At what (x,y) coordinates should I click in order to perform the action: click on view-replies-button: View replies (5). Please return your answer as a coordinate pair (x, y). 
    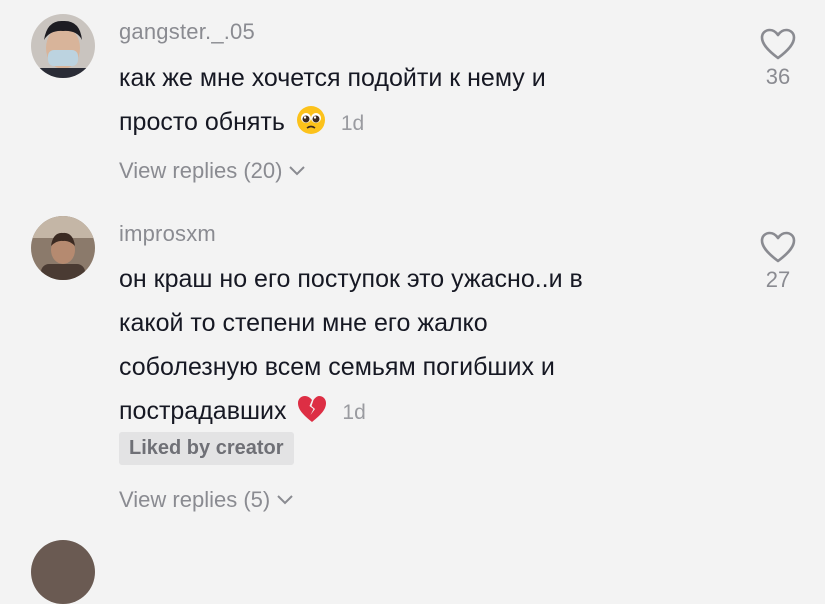
    Looking at the image, I should click on (206, 500).